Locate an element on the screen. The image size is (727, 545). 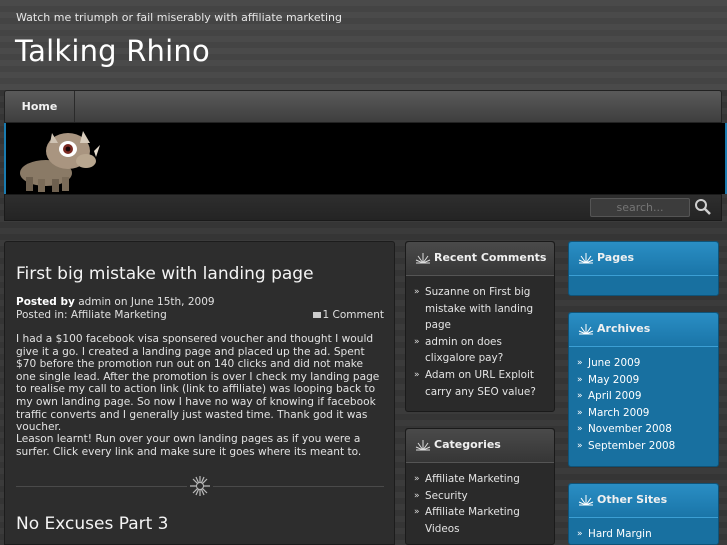
post-author: Posted by admin on June 15th, 2009 is located at coordinates (115, 302).